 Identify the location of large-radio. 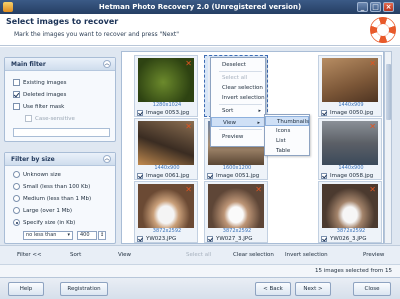
(16, 210).